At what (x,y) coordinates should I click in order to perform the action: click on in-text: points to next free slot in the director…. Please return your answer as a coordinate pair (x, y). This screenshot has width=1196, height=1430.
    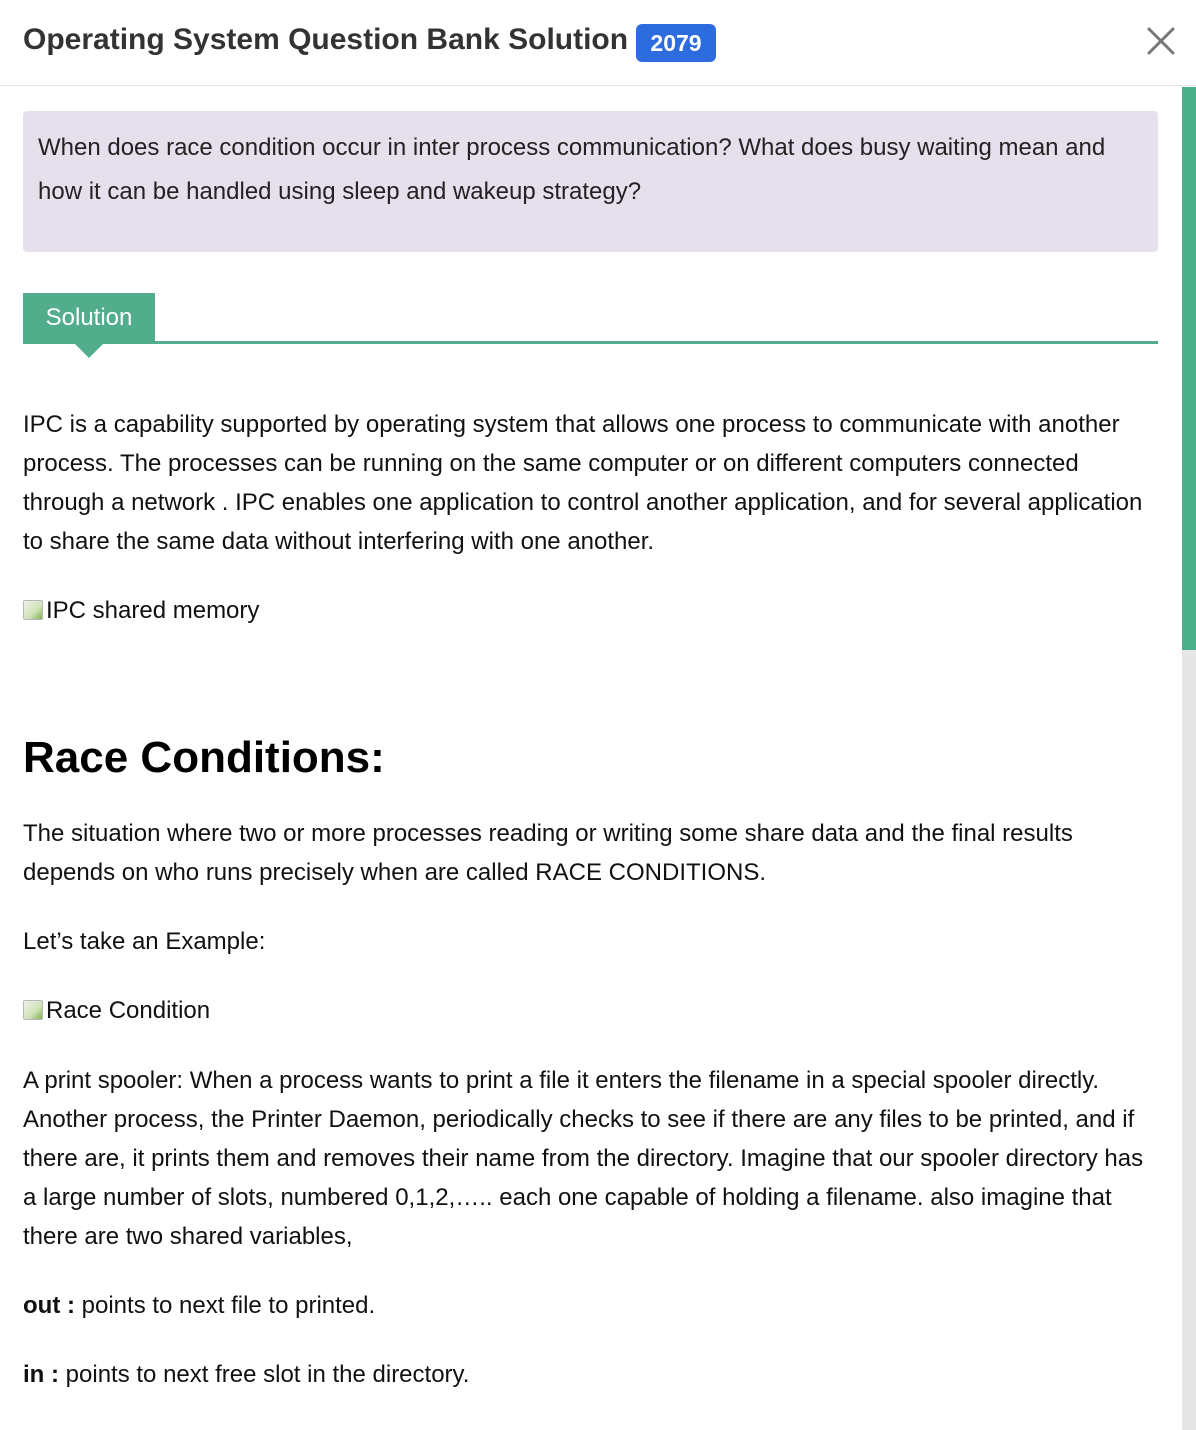
    Looking at the image, I should click on (264, 1374).